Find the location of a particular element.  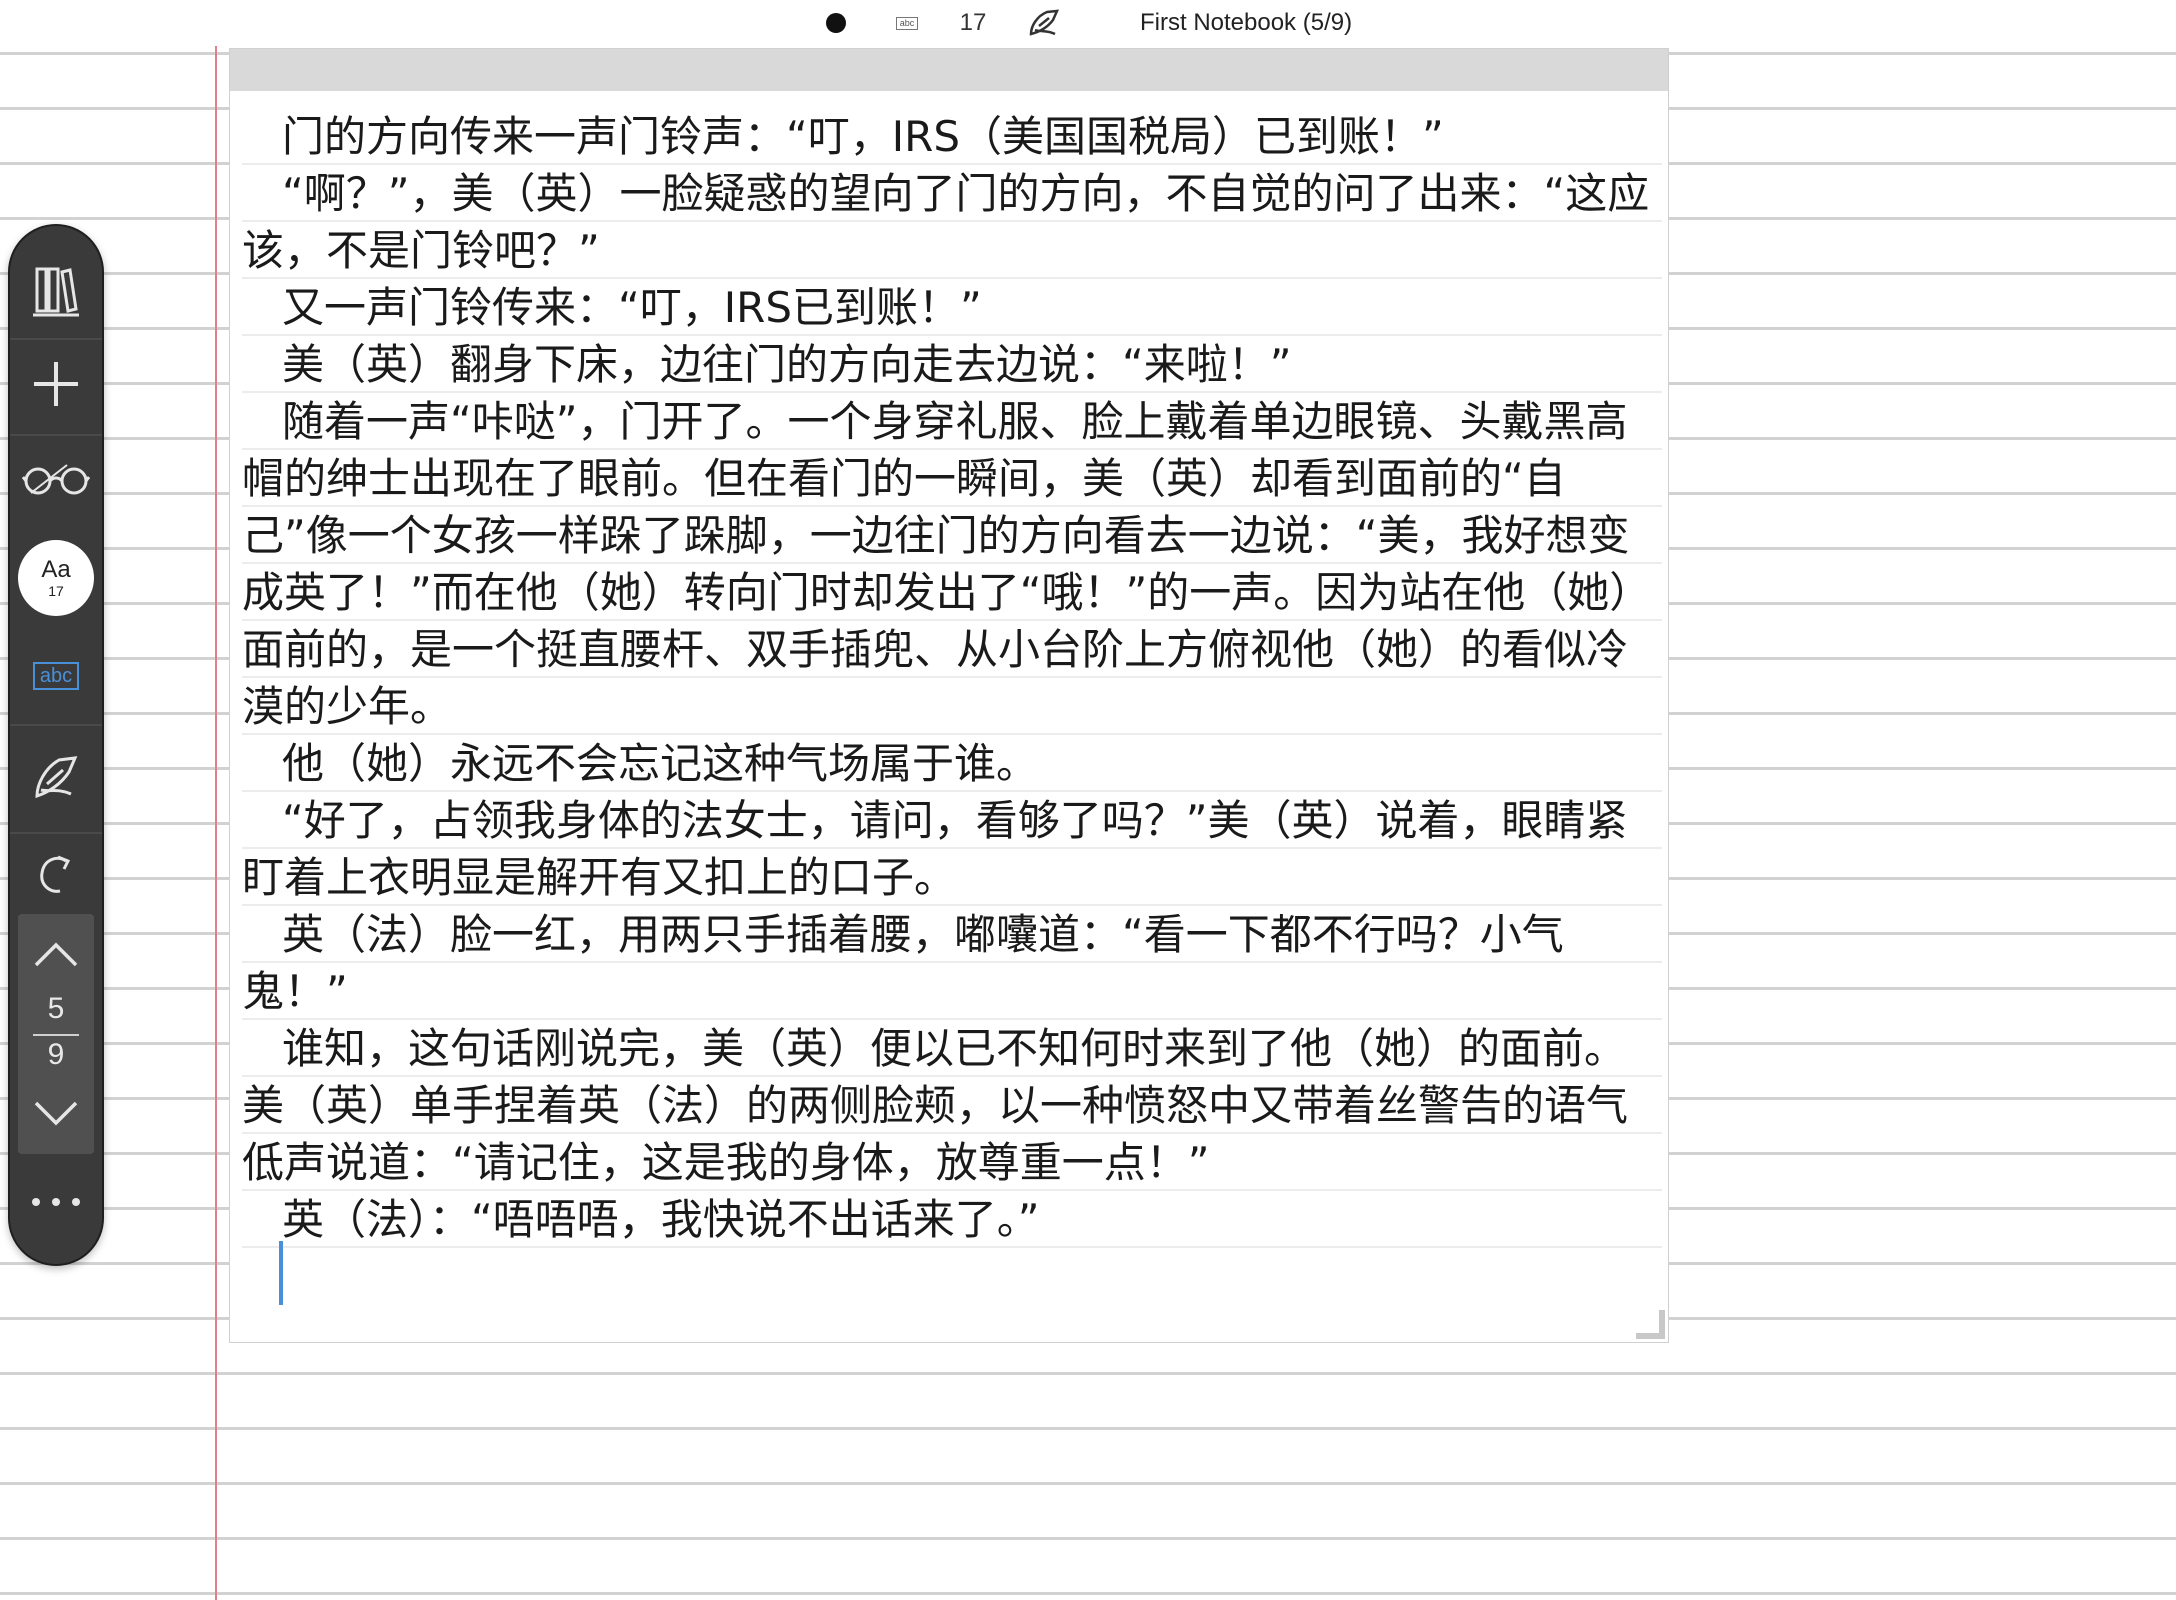

redo-icon is located at coordinates (55, 874).